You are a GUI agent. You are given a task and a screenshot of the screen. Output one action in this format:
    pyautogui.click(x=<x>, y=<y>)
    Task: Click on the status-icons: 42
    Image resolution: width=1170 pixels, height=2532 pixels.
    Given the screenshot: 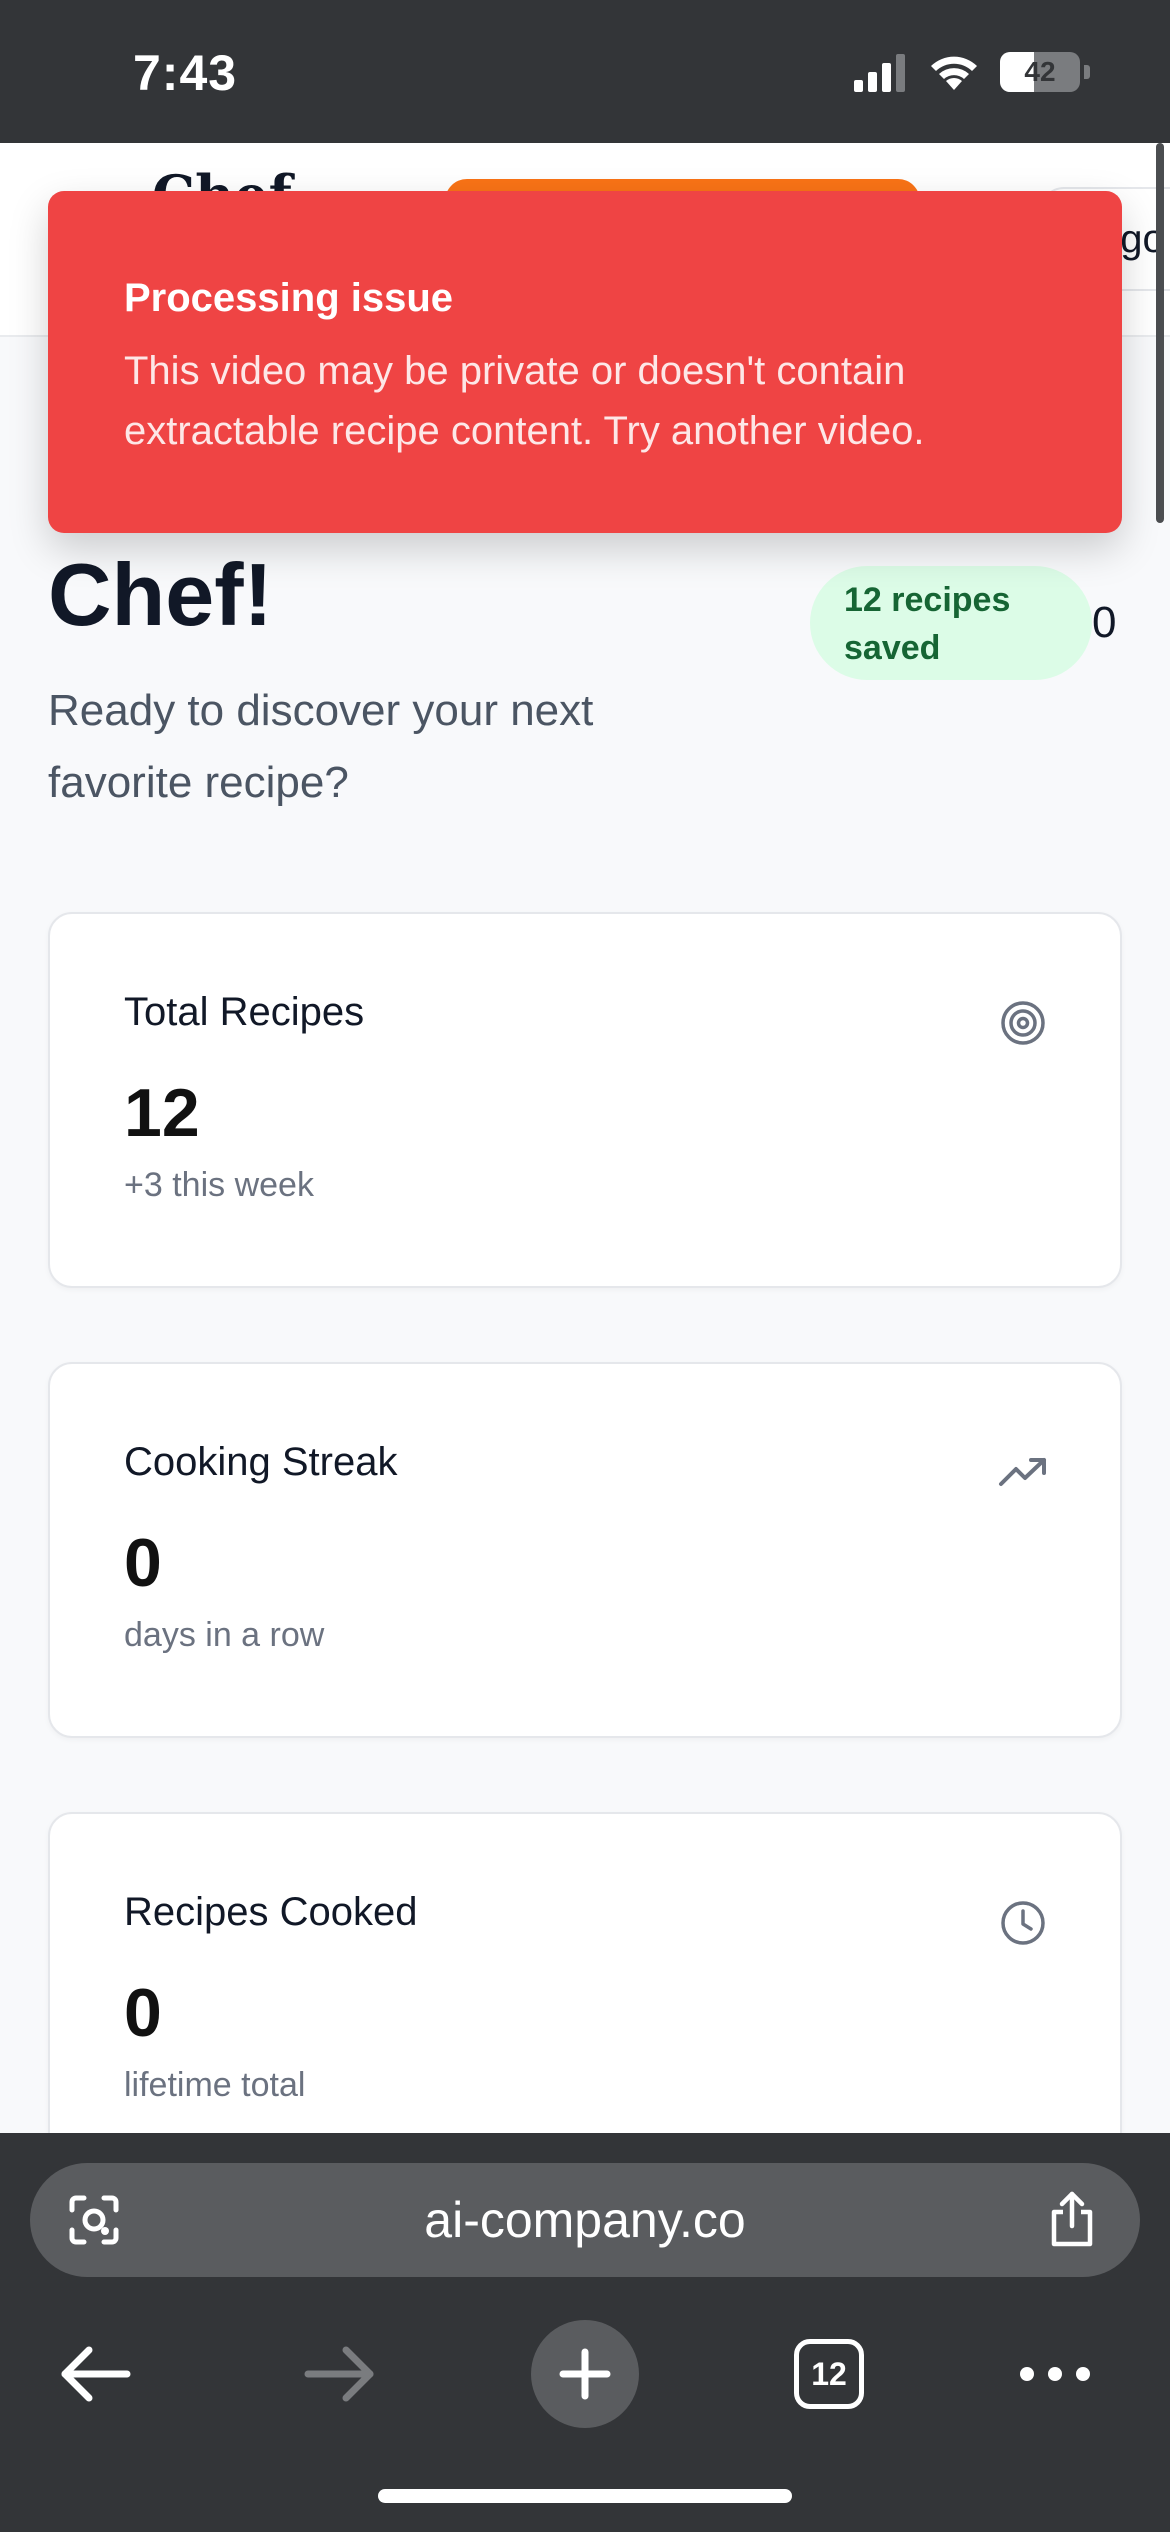 What is the action you would take?
    pyautogui.click(x=971, y=72)
    